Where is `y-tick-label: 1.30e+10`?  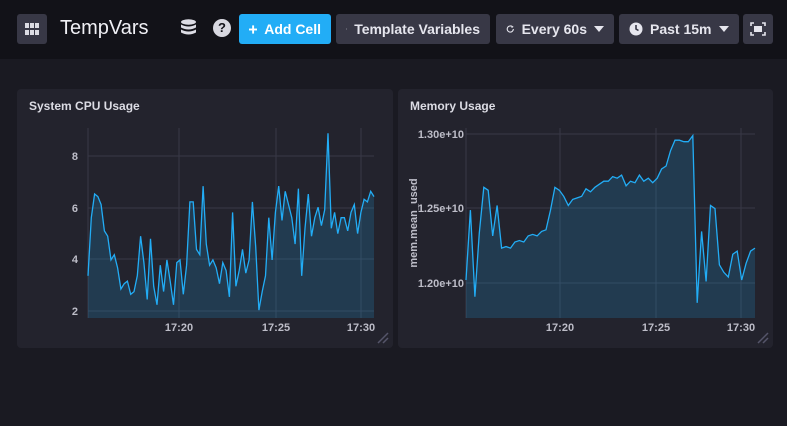
y-tick-label: 1.30e+10 is located at coordinates (441, 135).